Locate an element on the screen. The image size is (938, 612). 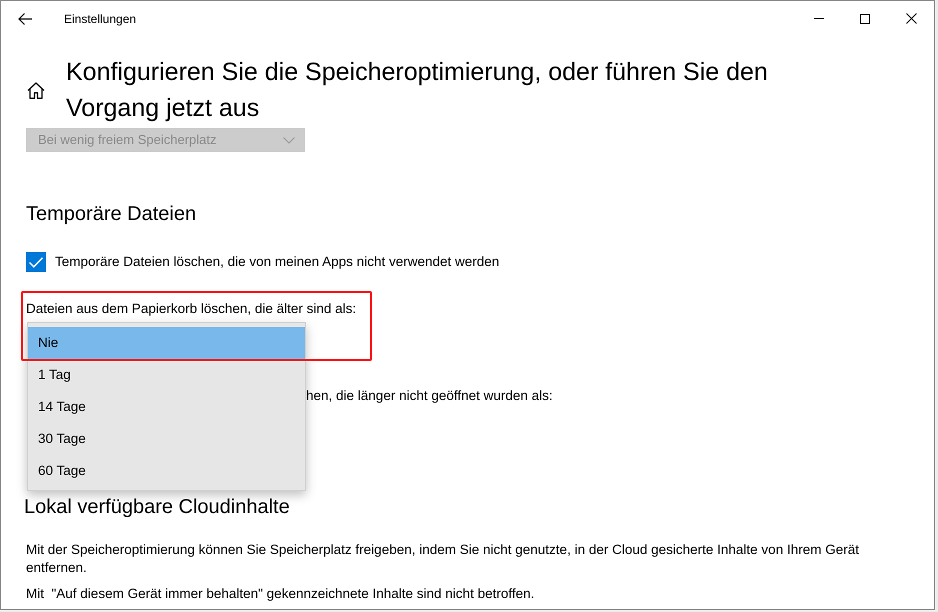
close-icon is located at coordinates (911, 18).